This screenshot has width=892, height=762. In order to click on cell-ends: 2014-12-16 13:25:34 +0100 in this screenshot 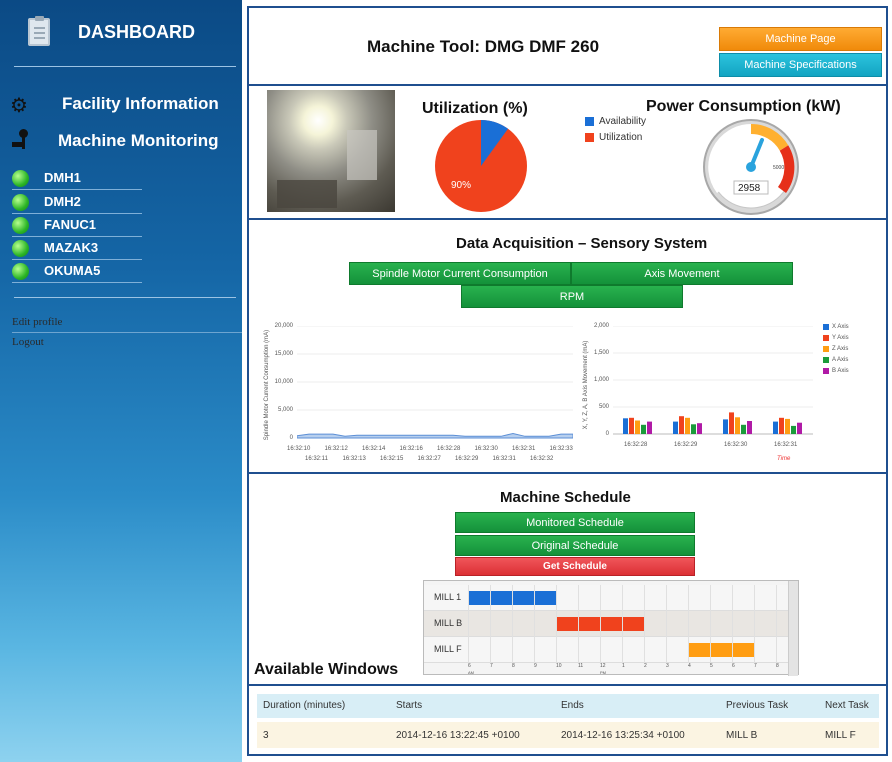, I will do `click(623, 735)`.